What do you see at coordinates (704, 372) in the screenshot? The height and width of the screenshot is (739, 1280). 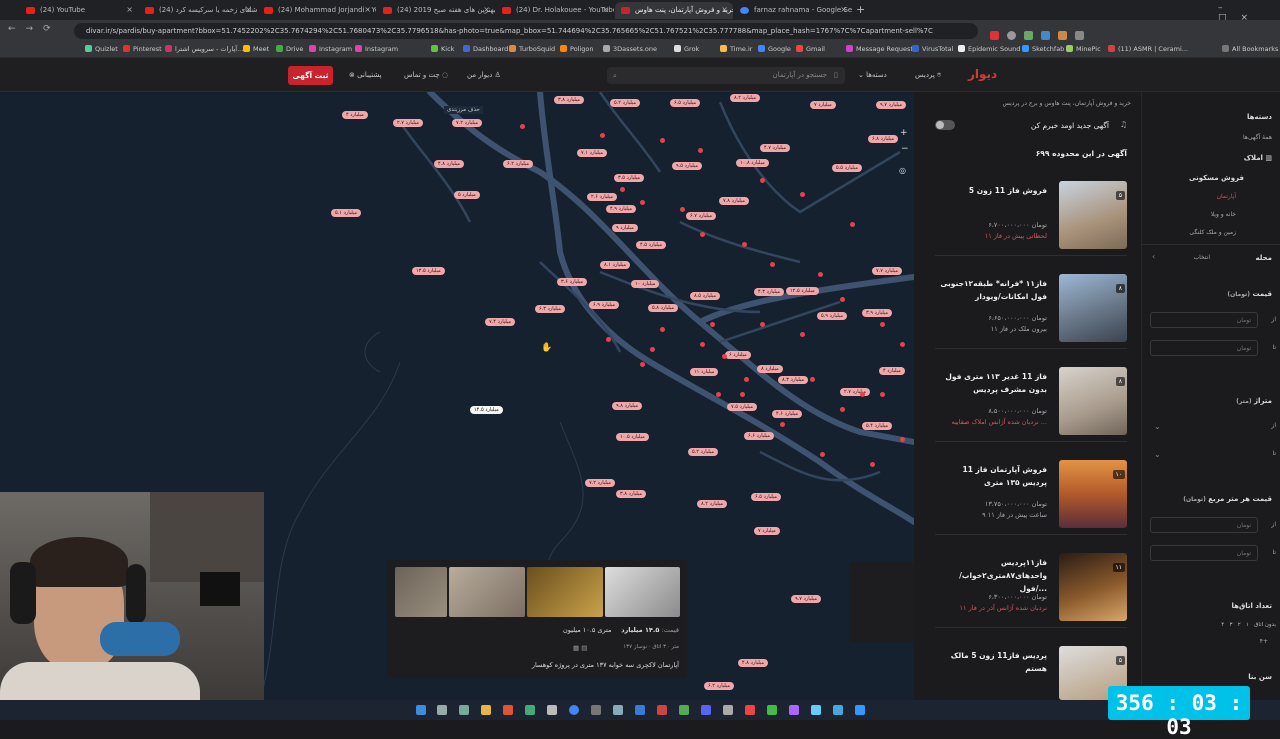 I see `price-pin: ۱۱ میلیارد` at bounding box center [704, 372].